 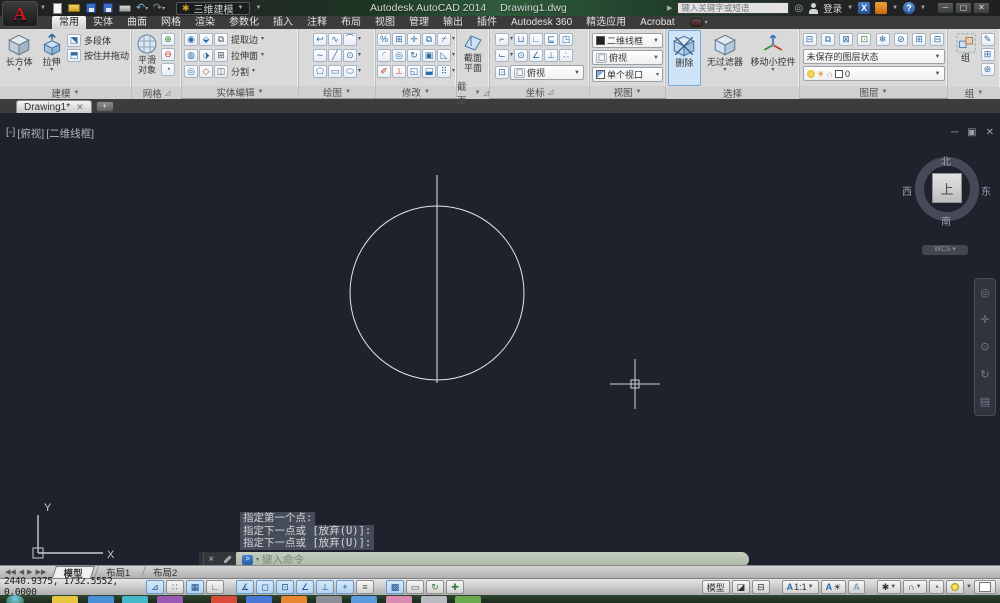 What do you see at coordinates (319, 55) in the screenshot?
I see `spline-icon: ∼` at bounding box center [319, 55].